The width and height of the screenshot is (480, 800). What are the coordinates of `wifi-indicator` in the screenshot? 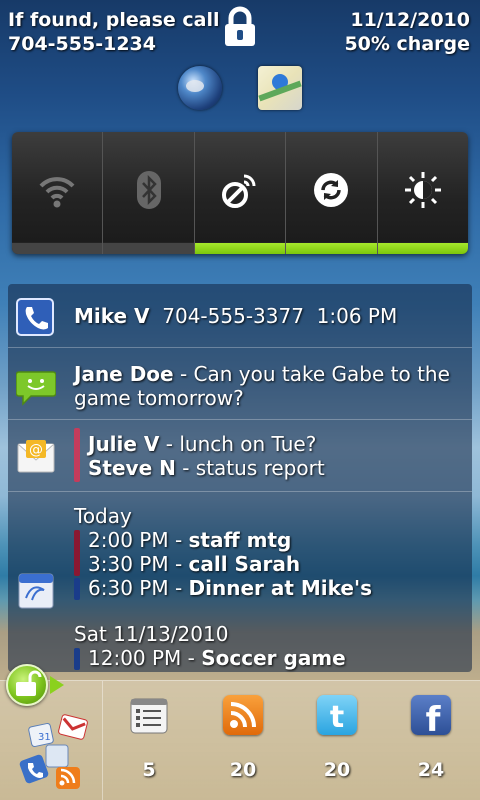 It's located at (57, 248).